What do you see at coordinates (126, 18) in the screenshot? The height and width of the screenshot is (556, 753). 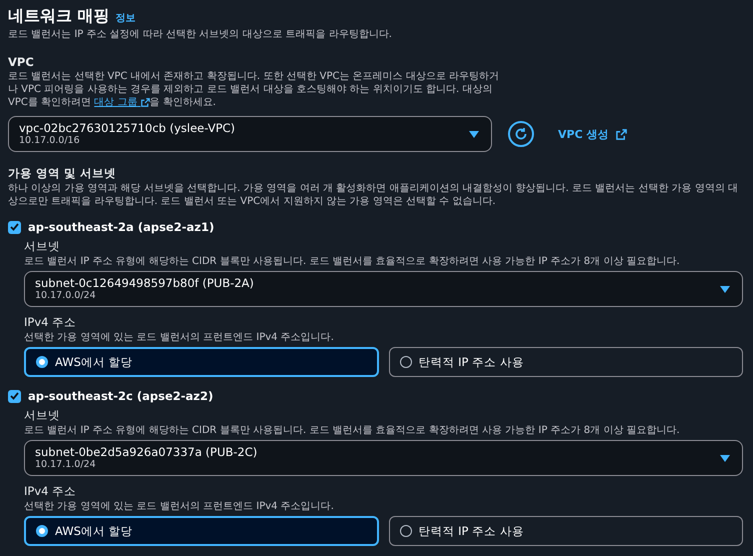 I see `info-link: 정보` at bounding box center [126, 18].